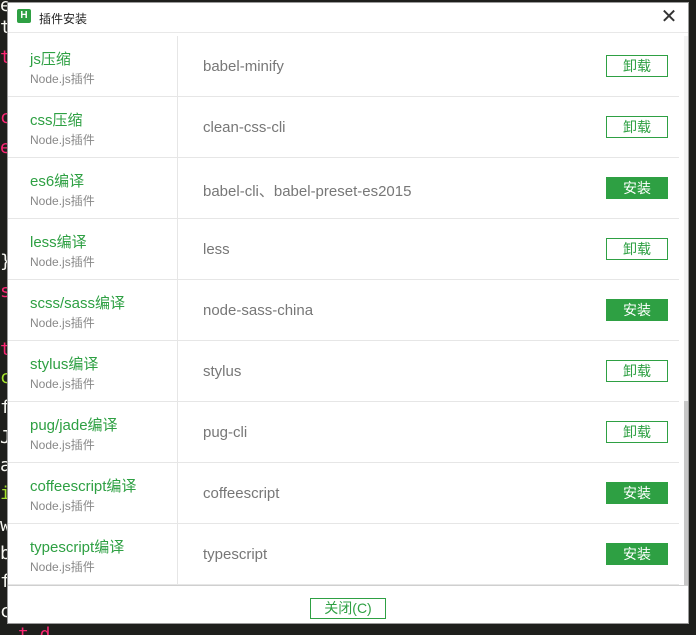  I want to click on plugin-package: clean-css-cli, so click(244, 127).